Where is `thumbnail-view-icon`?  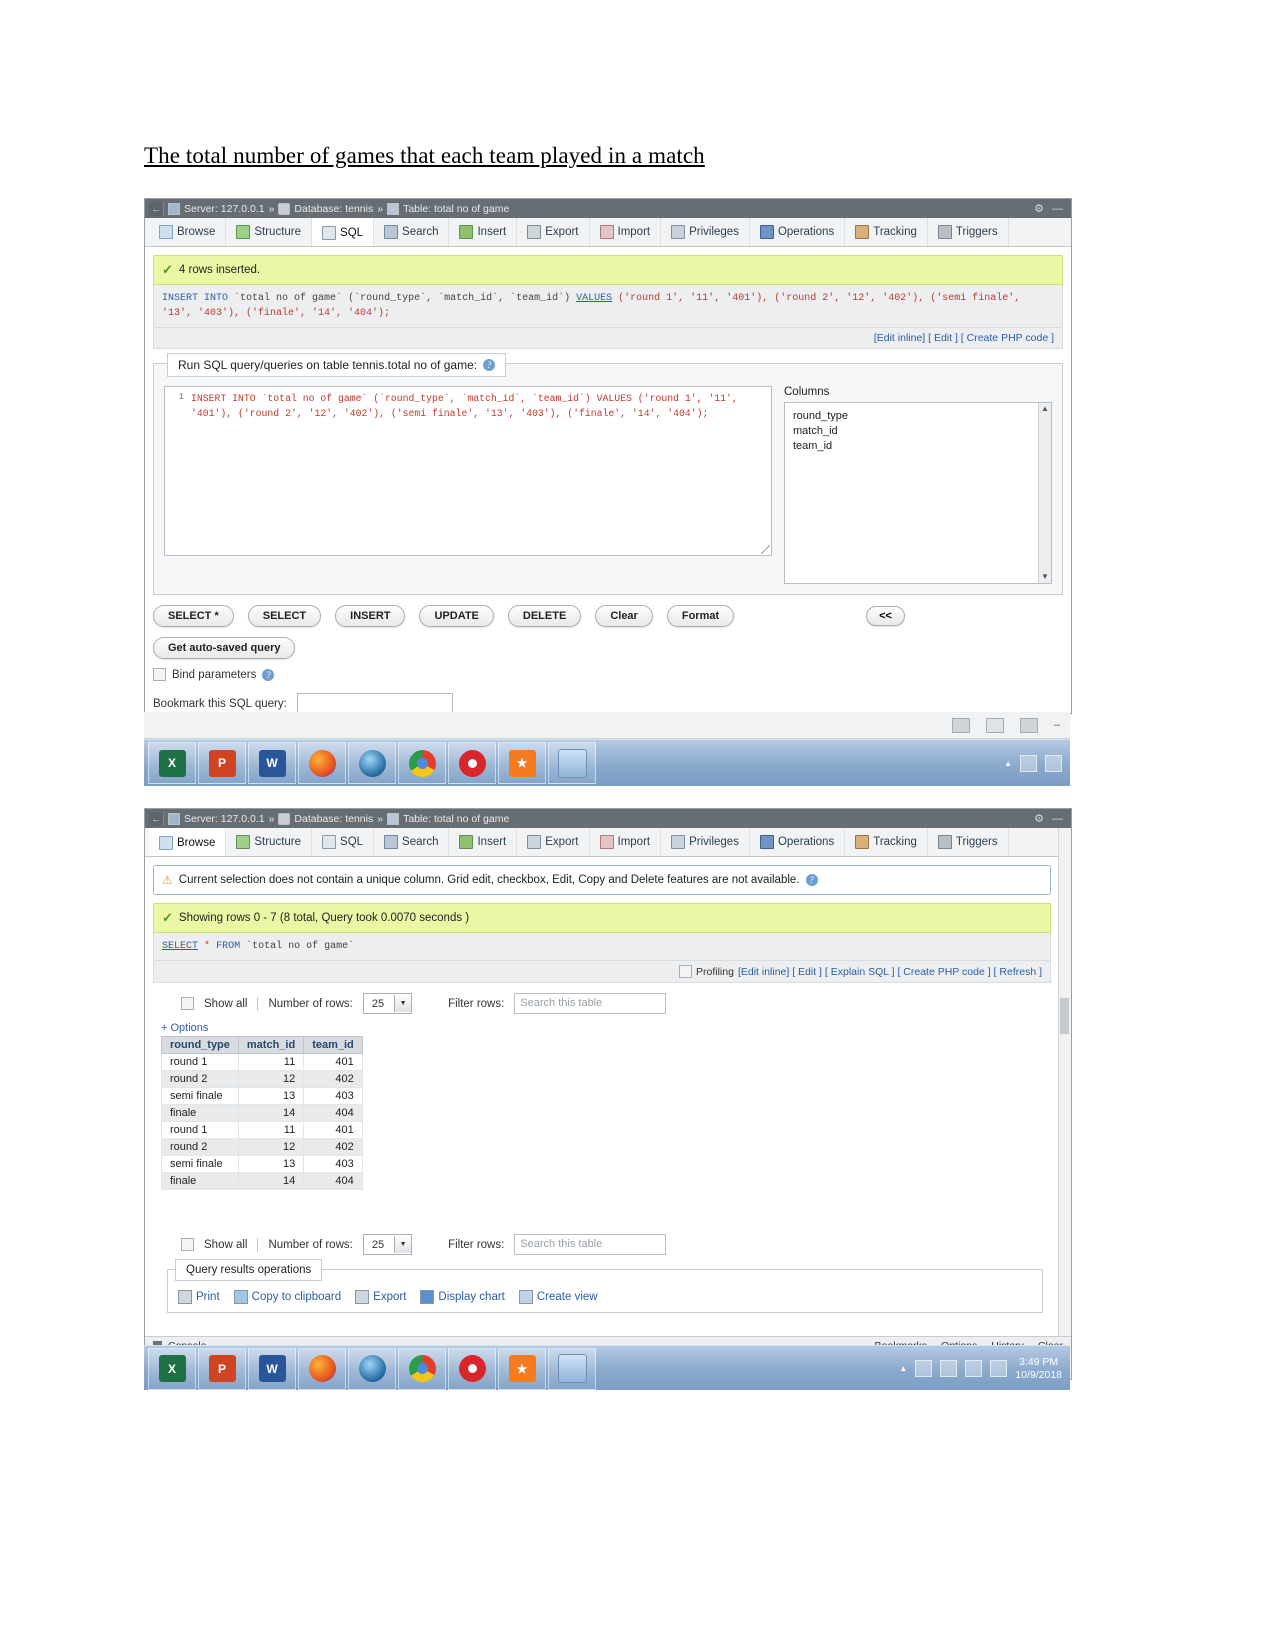
thumbnail-view-icon is located at coordinates (1028, 725).